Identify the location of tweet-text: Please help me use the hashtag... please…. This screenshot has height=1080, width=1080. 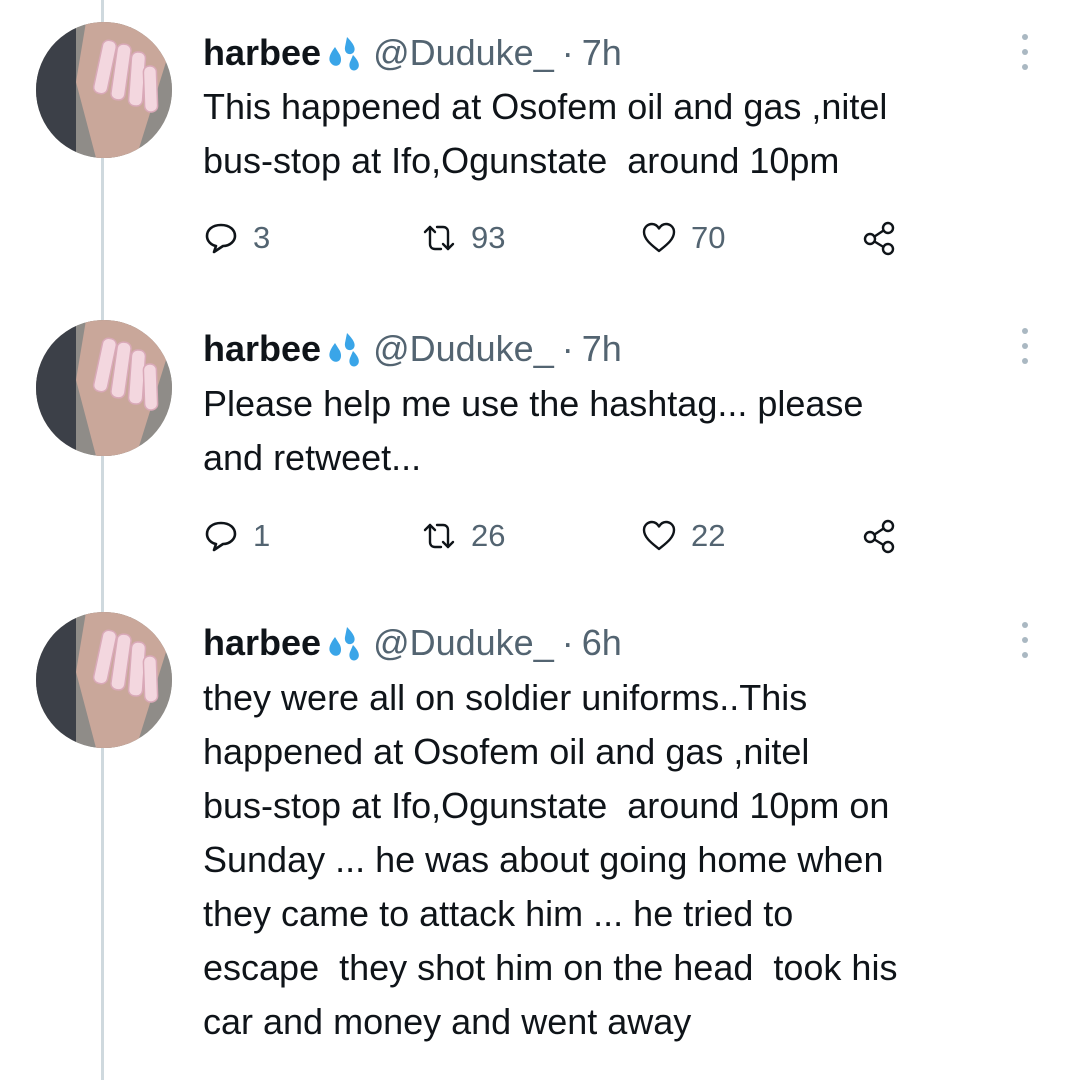
(533, 430).